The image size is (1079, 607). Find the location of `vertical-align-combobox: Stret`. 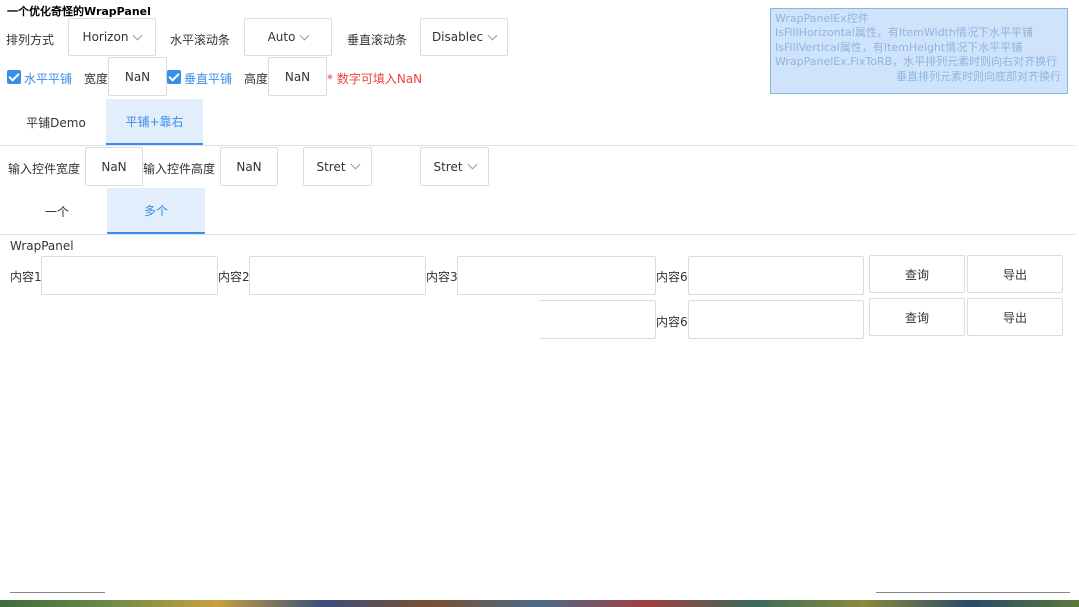

vertical-align-combobox: Stret is located at coordinates (454, 166).